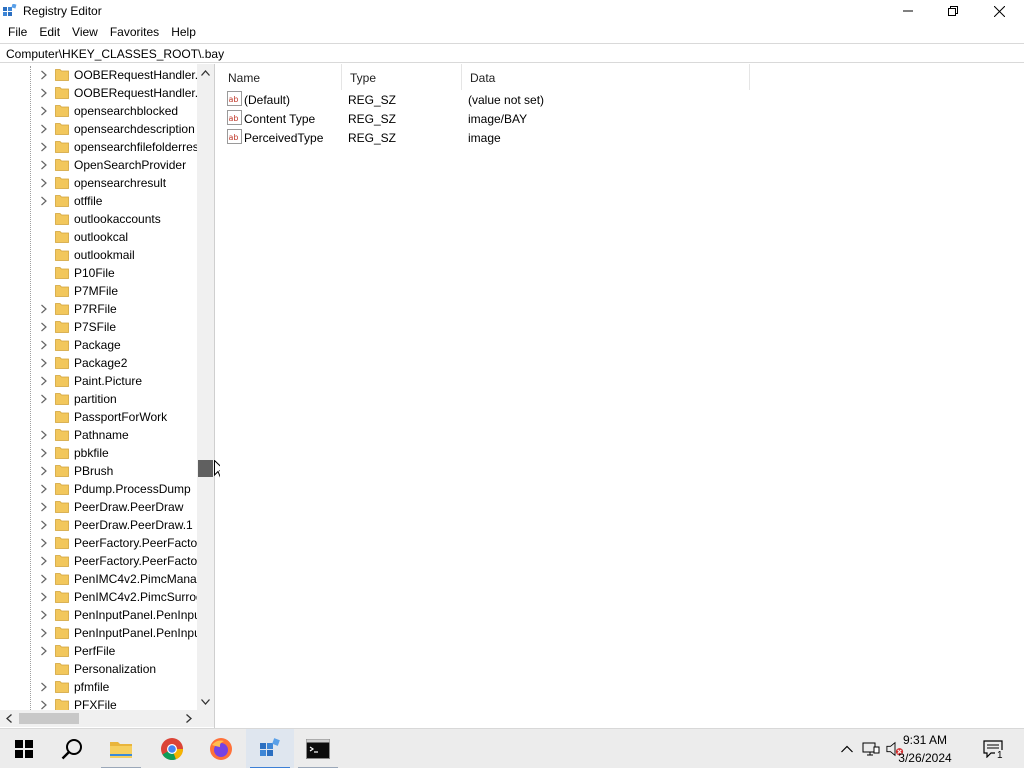 The width and height of the screenshot is (1024, 768). What do you see at coordinates (606, 77) in the screenshot?
I see `column-header-data: Data` at bounding box center [606, 77].